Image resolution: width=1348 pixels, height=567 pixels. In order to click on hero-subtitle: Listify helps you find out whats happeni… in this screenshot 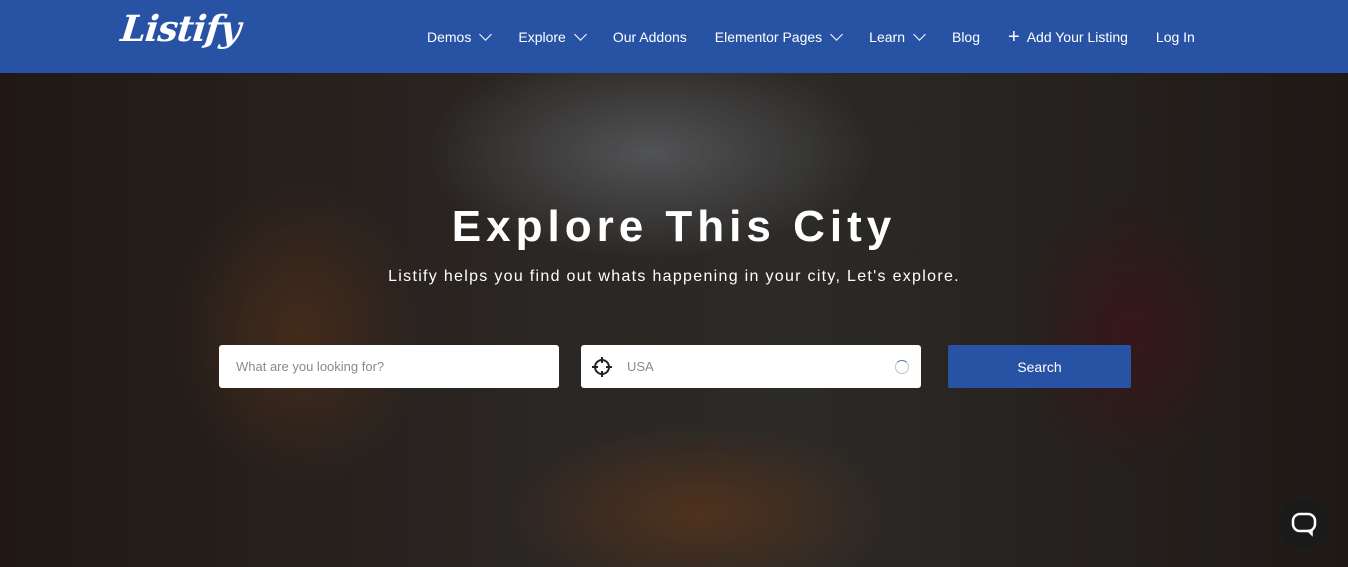, I will do `click(674, 276)`.